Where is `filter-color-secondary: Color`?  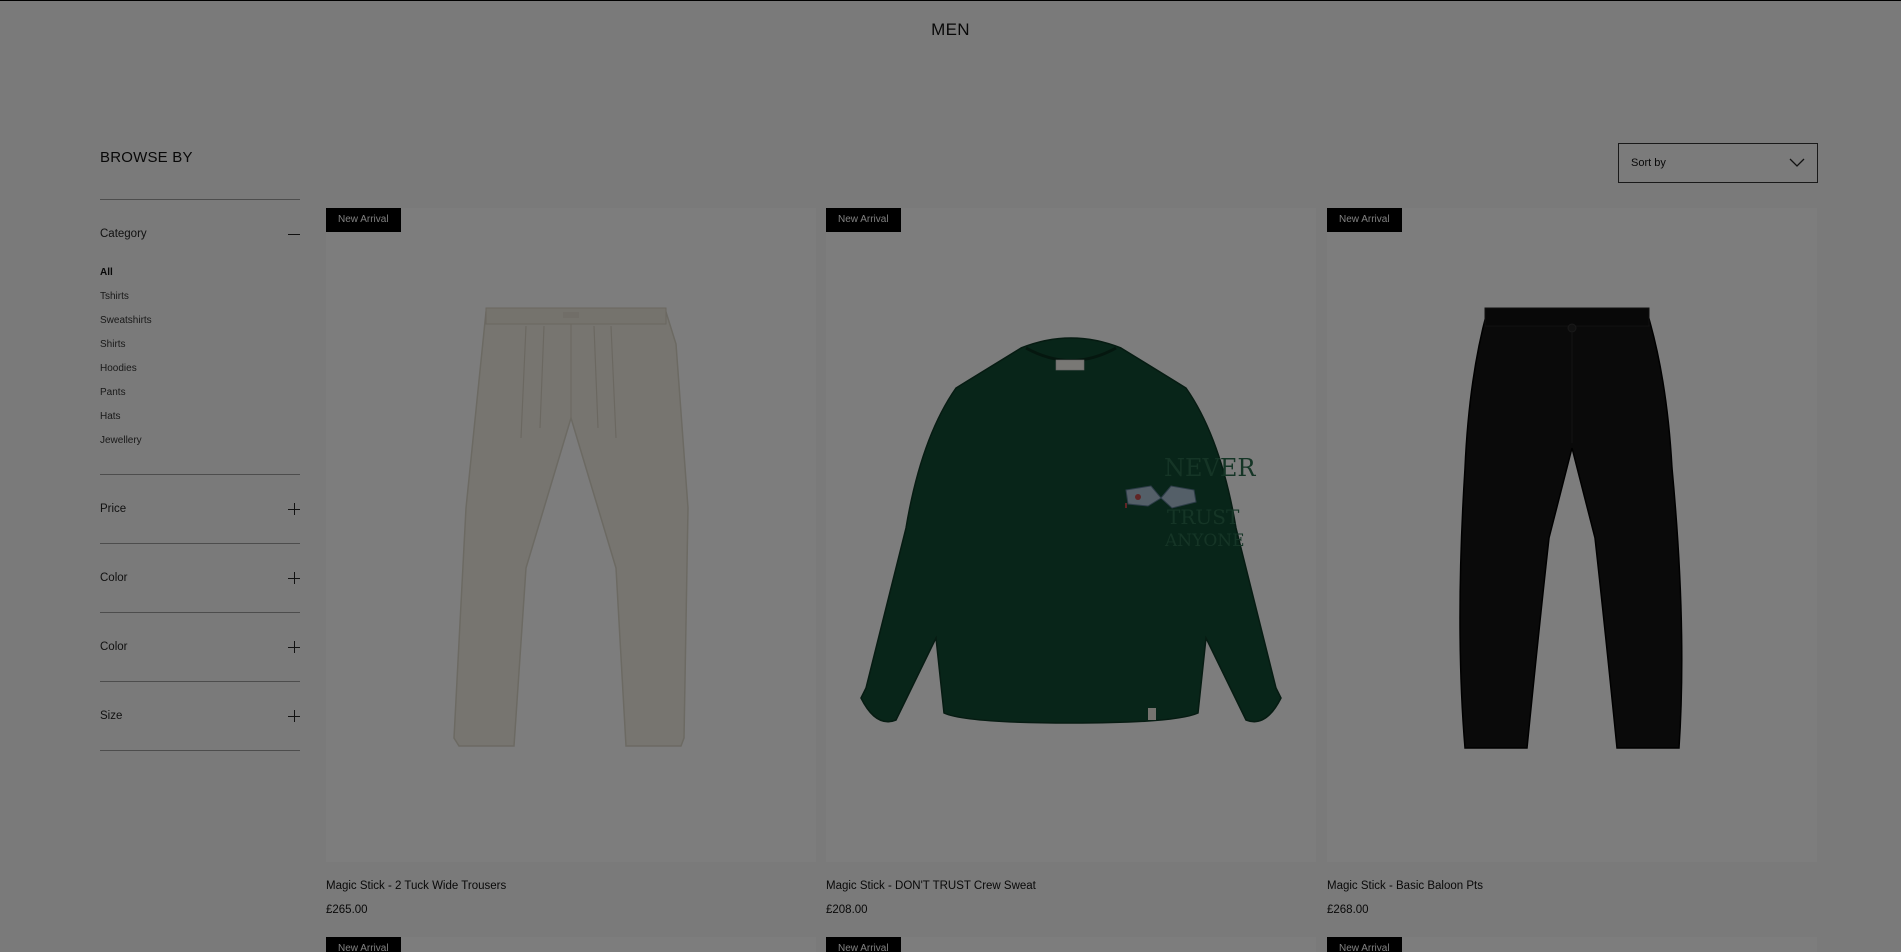
filter-color-secondary: Color is located at coordinates (200, 646).